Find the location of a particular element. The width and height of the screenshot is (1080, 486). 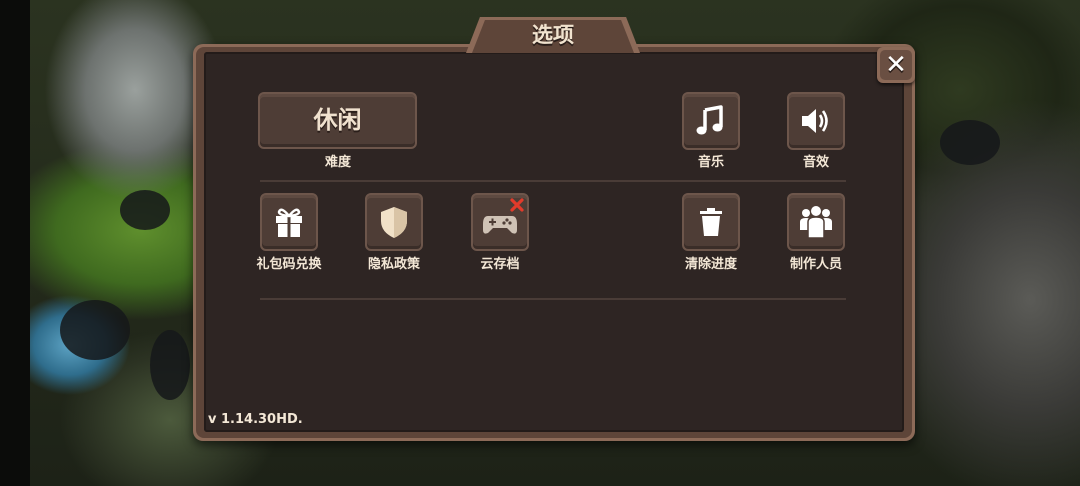

credits-label: 制作人员 is located at coordinates (815, 264).